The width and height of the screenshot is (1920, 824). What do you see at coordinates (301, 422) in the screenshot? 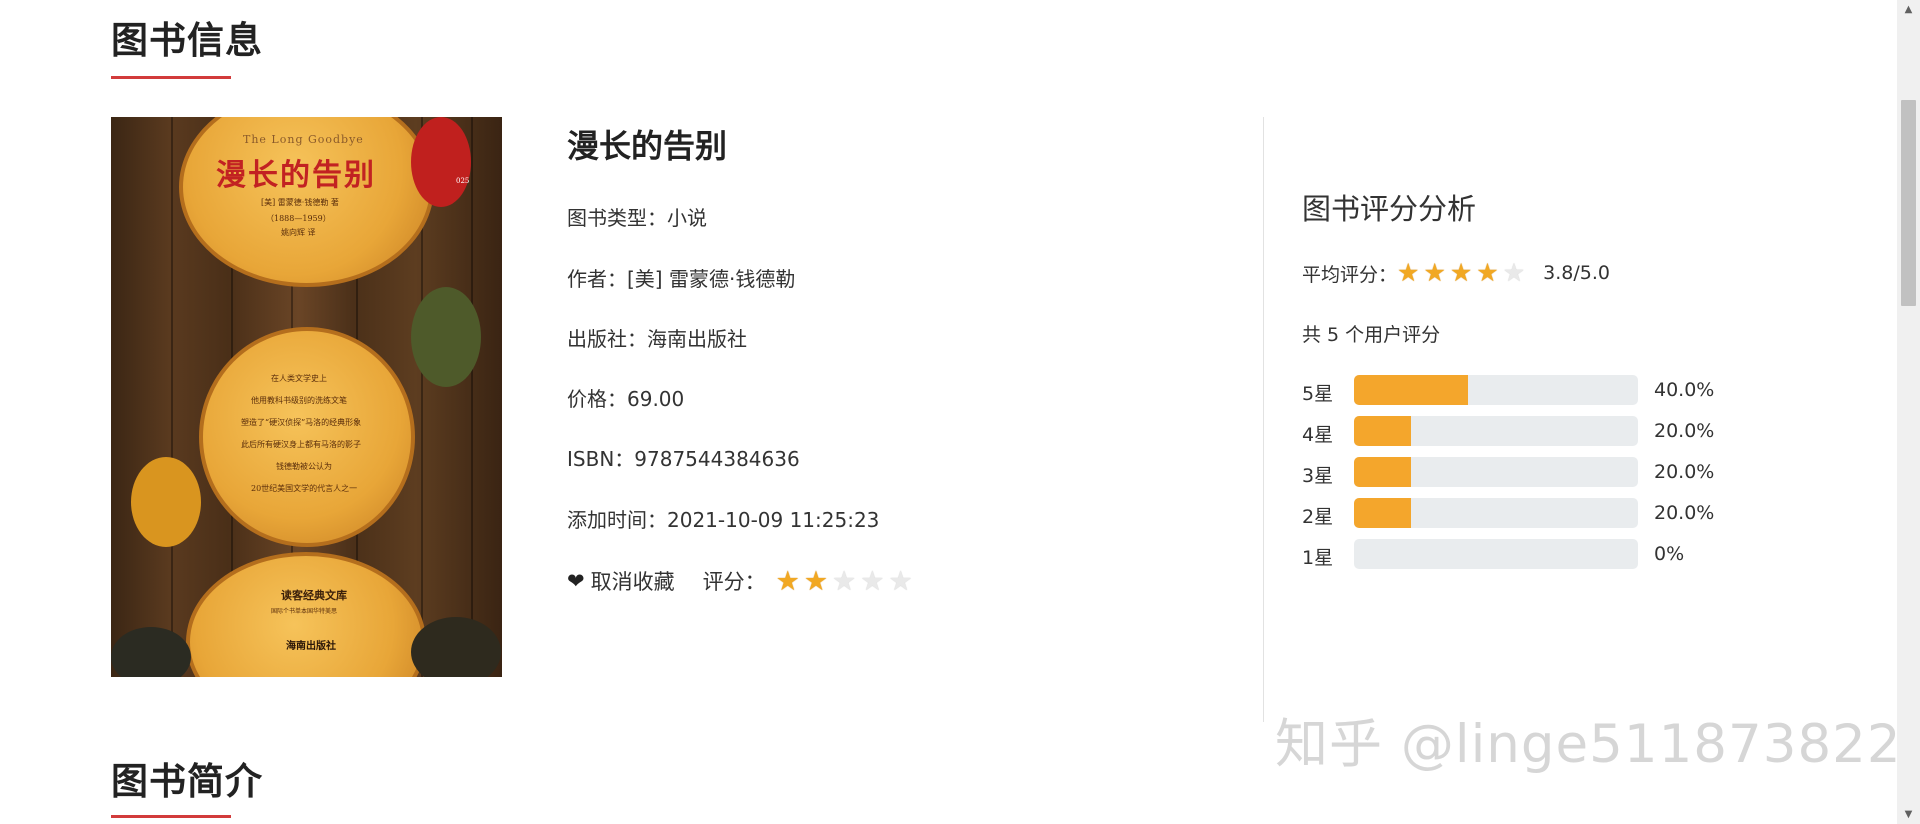
I see `cover-blurb-line: 塑造了“硬汉侦探”马洛的经典形象` at bounding box center [301, 422].